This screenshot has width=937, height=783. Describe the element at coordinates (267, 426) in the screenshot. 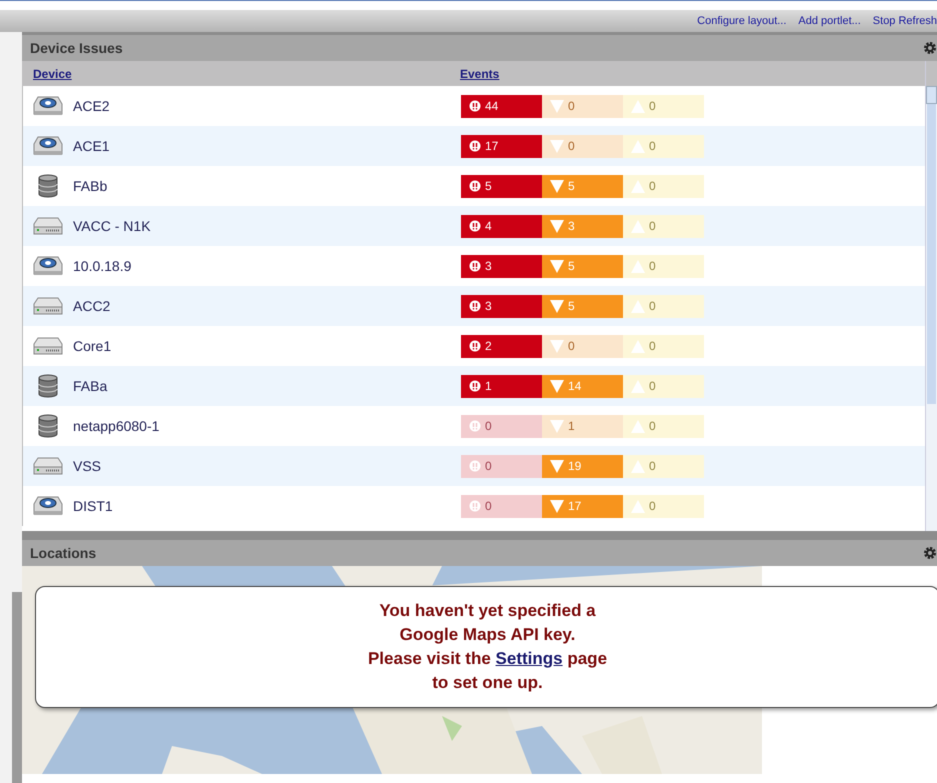

I see `device-name: netapp6080-1` at that location.